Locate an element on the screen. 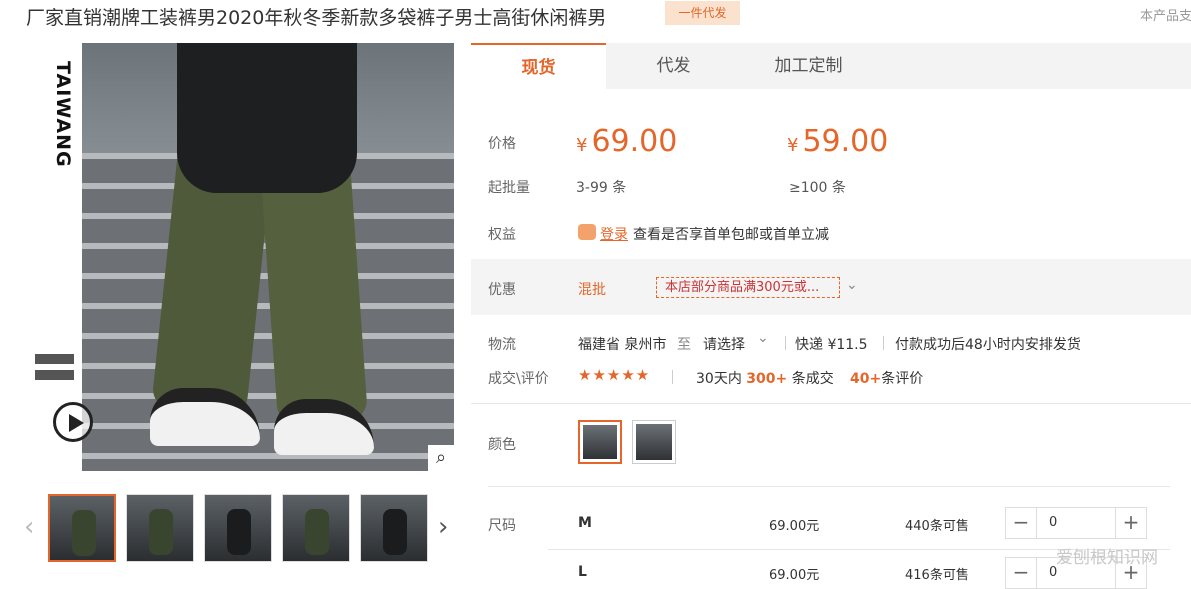  destination-chevron-icon: ⌄ is located at coordinates (763, 338).